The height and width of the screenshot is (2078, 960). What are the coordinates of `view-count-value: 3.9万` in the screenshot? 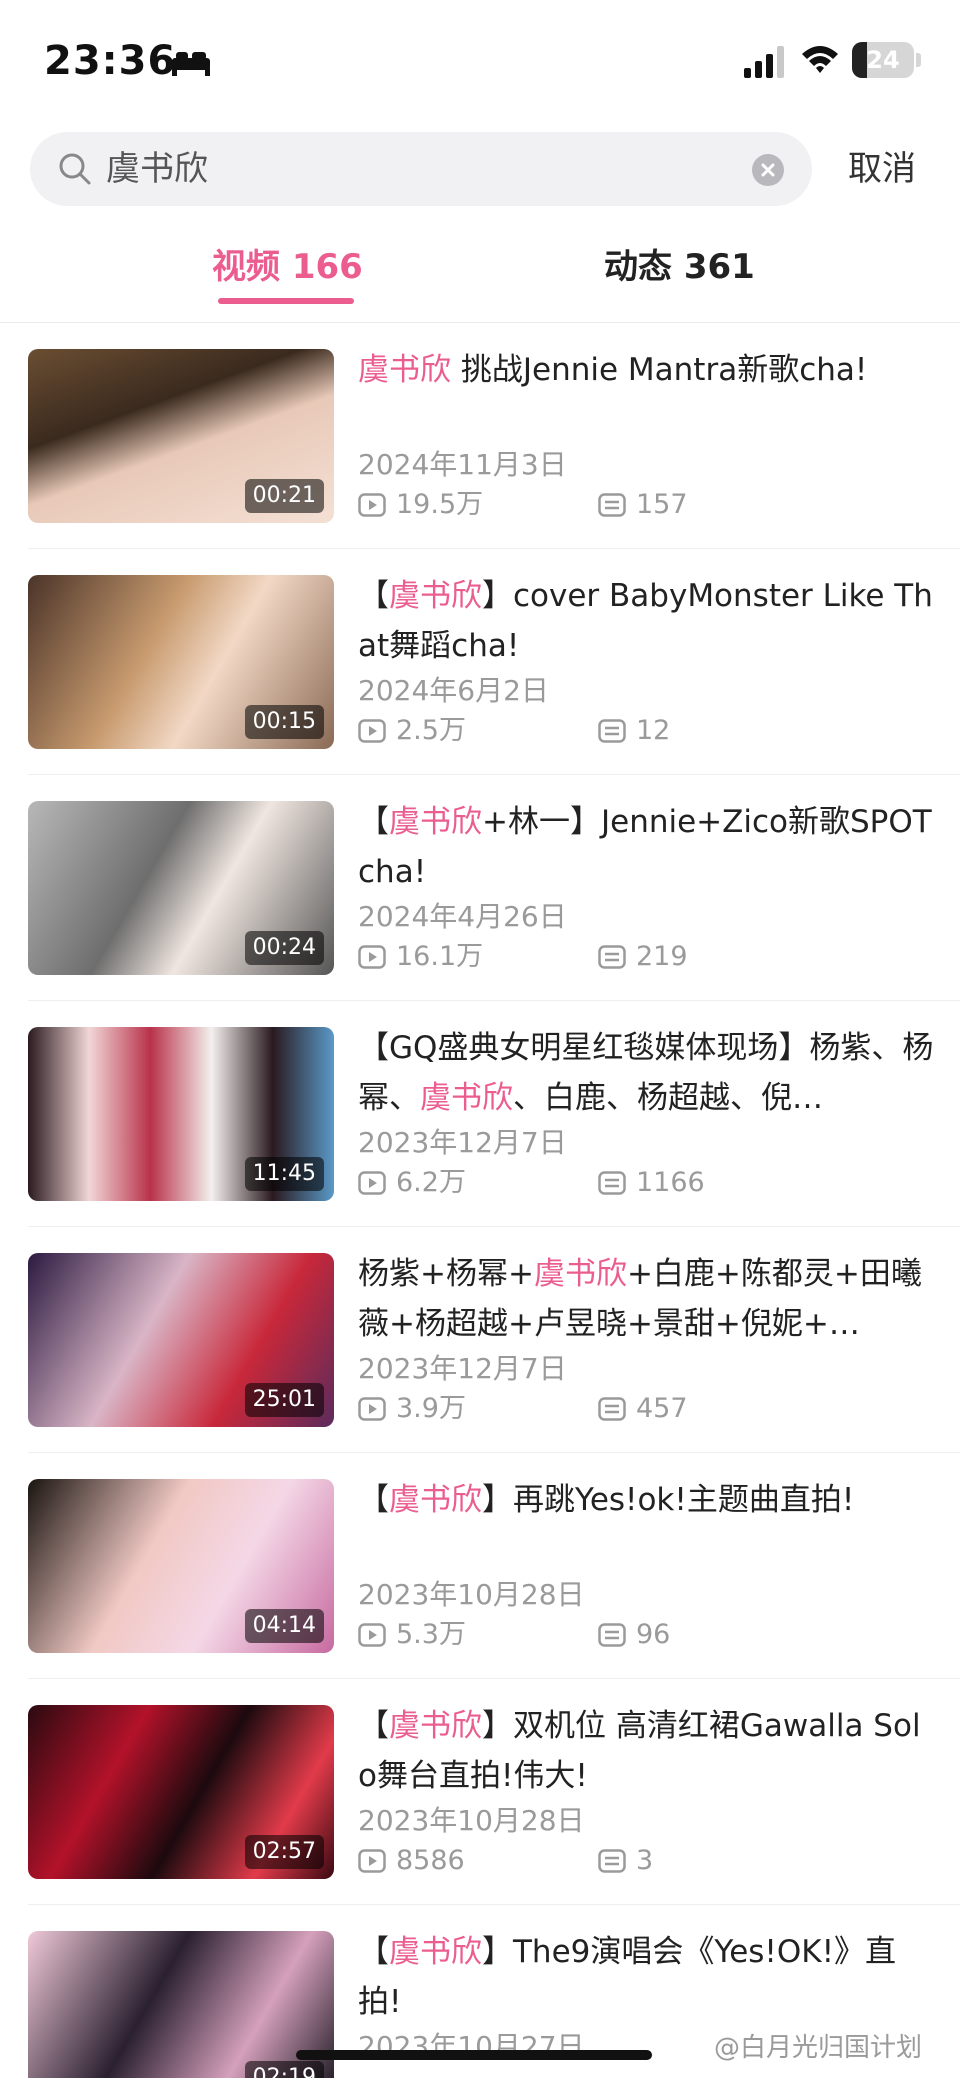 It's located at (431, 1408).